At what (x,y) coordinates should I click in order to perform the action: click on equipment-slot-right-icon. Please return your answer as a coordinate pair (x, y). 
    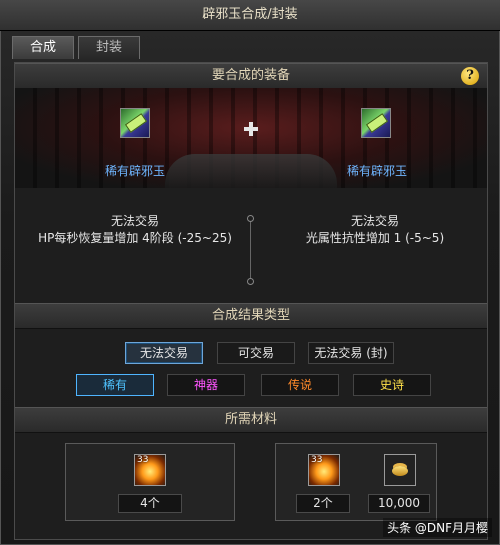
    Looking at the image, I should click on (376, 123).